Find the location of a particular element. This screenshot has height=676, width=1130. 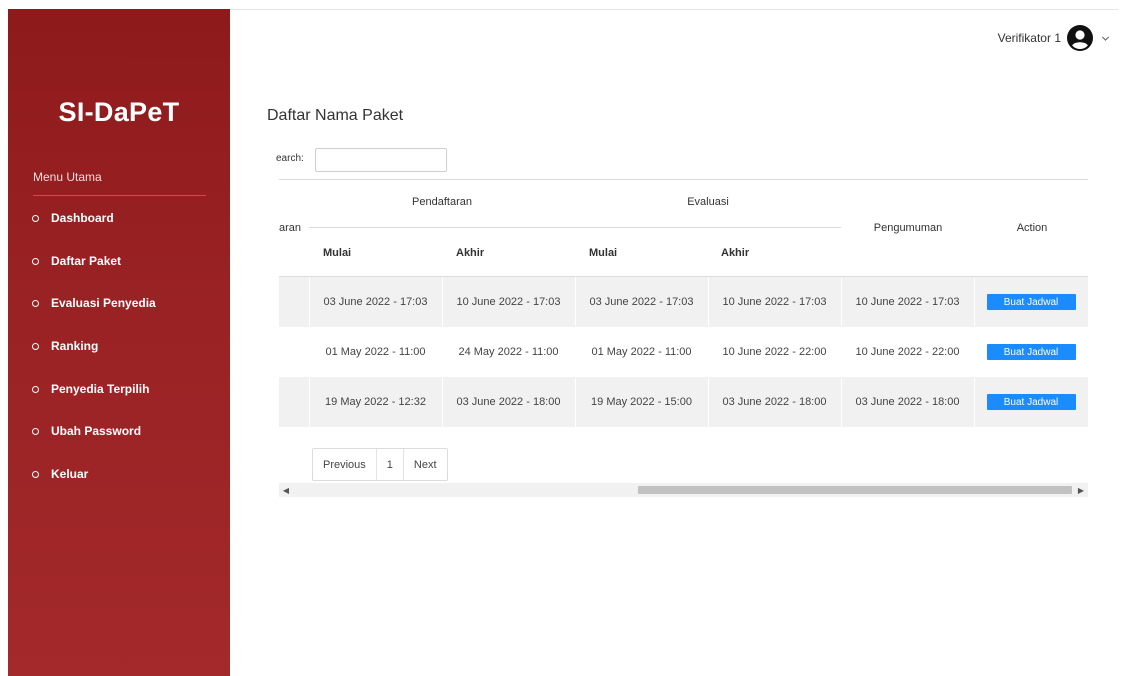

user-menu: Verifikator 1 is located at coordinates (1054, 38).